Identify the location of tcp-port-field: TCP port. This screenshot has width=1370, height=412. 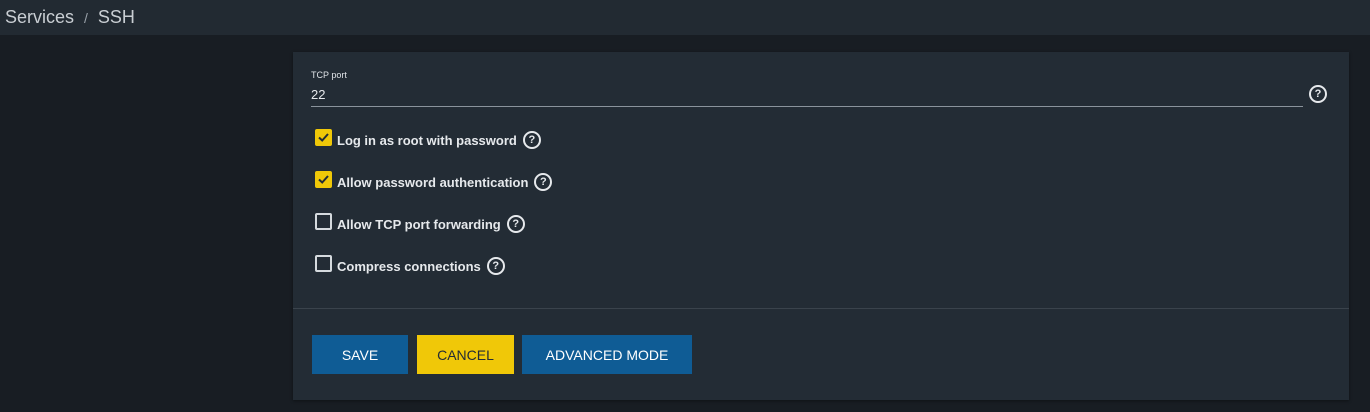
(807, 88).